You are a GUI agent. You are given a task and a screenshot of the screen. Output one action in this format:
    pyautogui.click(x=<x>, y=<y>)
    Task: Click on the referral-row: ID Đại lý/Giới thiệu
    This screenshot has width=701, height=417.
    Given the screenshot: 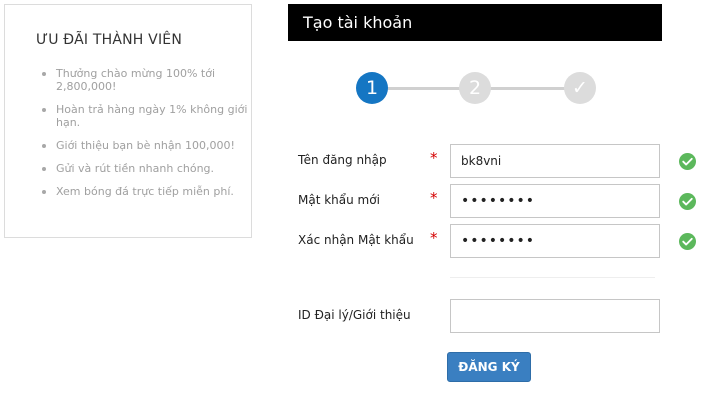 What is the action you would take?
    pyautogui.click(x=494, y=316)
    